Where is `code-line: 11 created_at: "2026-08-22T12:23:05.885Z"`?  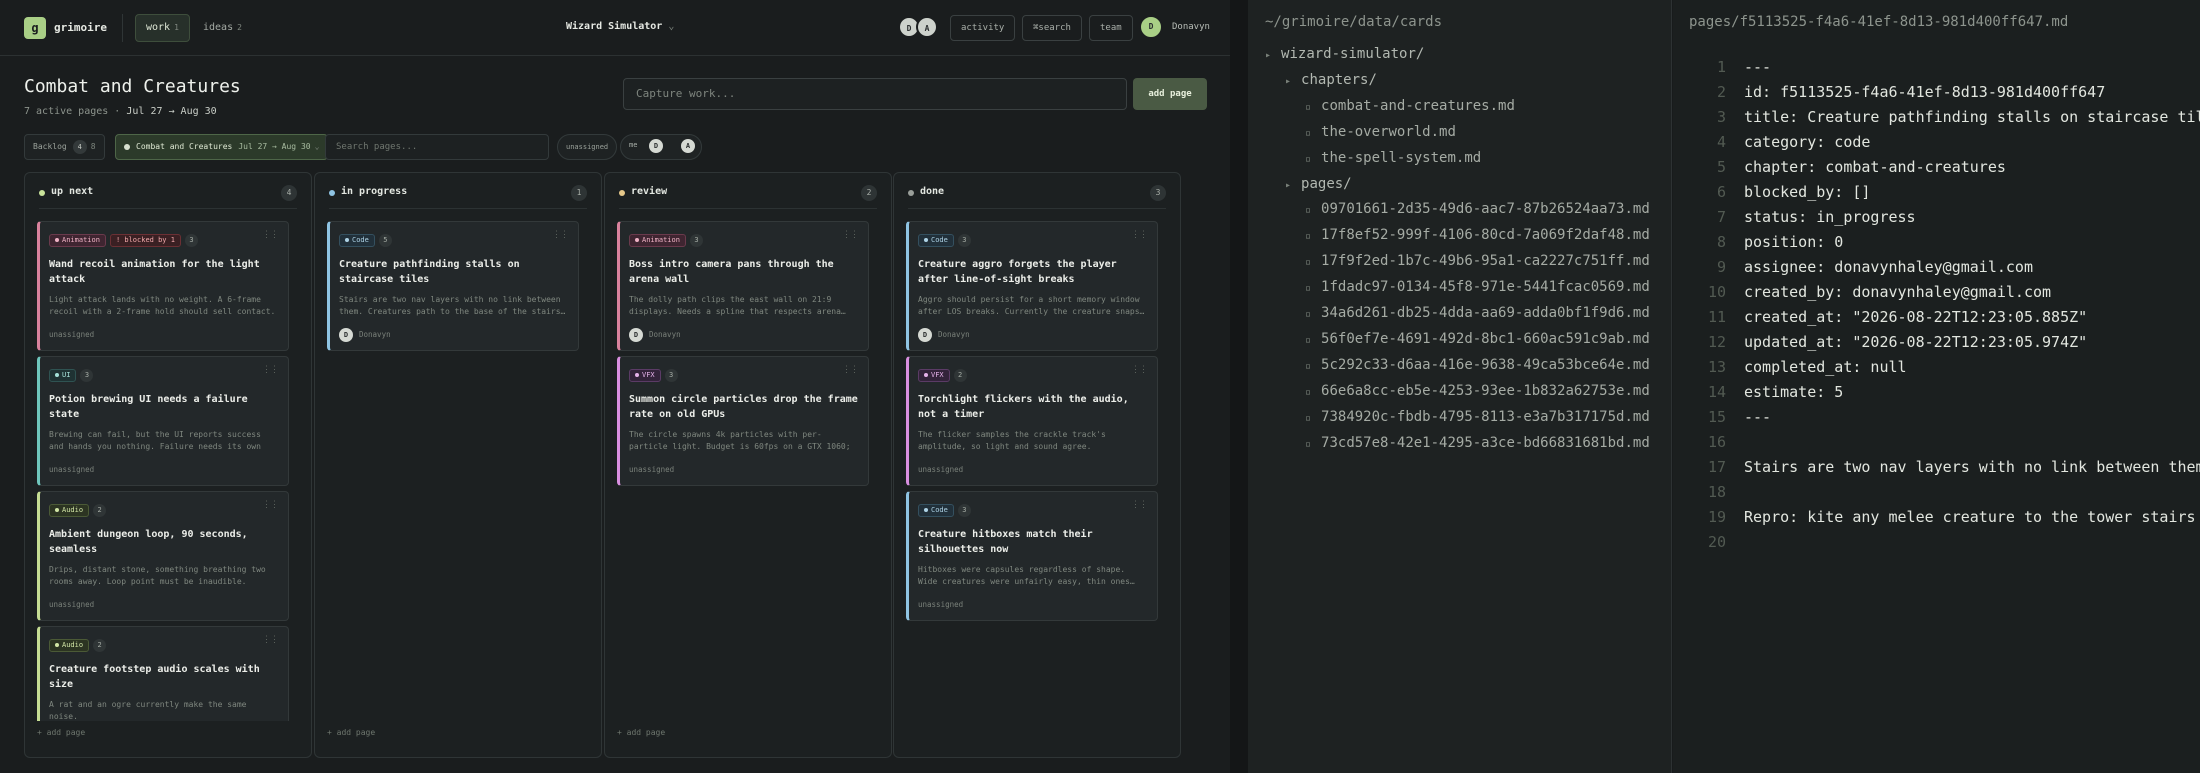 code-line: 11 created_at: "2026-08-22T12:23:05.885Z" is located at coordinates (1880, 317).